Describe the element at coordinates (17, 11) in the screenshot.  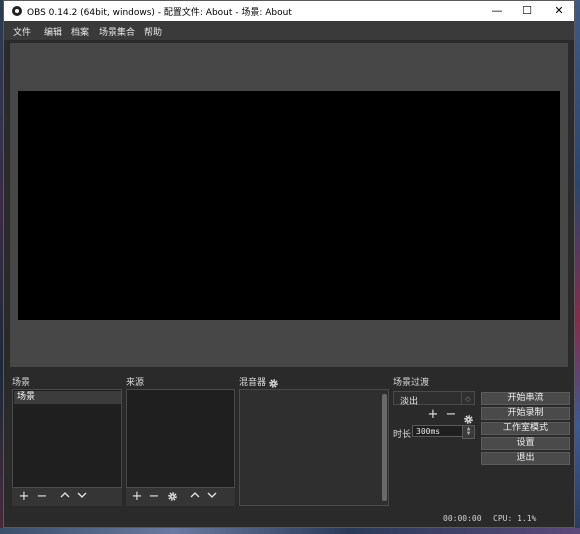
I see `obs-logo-icon` at that location.